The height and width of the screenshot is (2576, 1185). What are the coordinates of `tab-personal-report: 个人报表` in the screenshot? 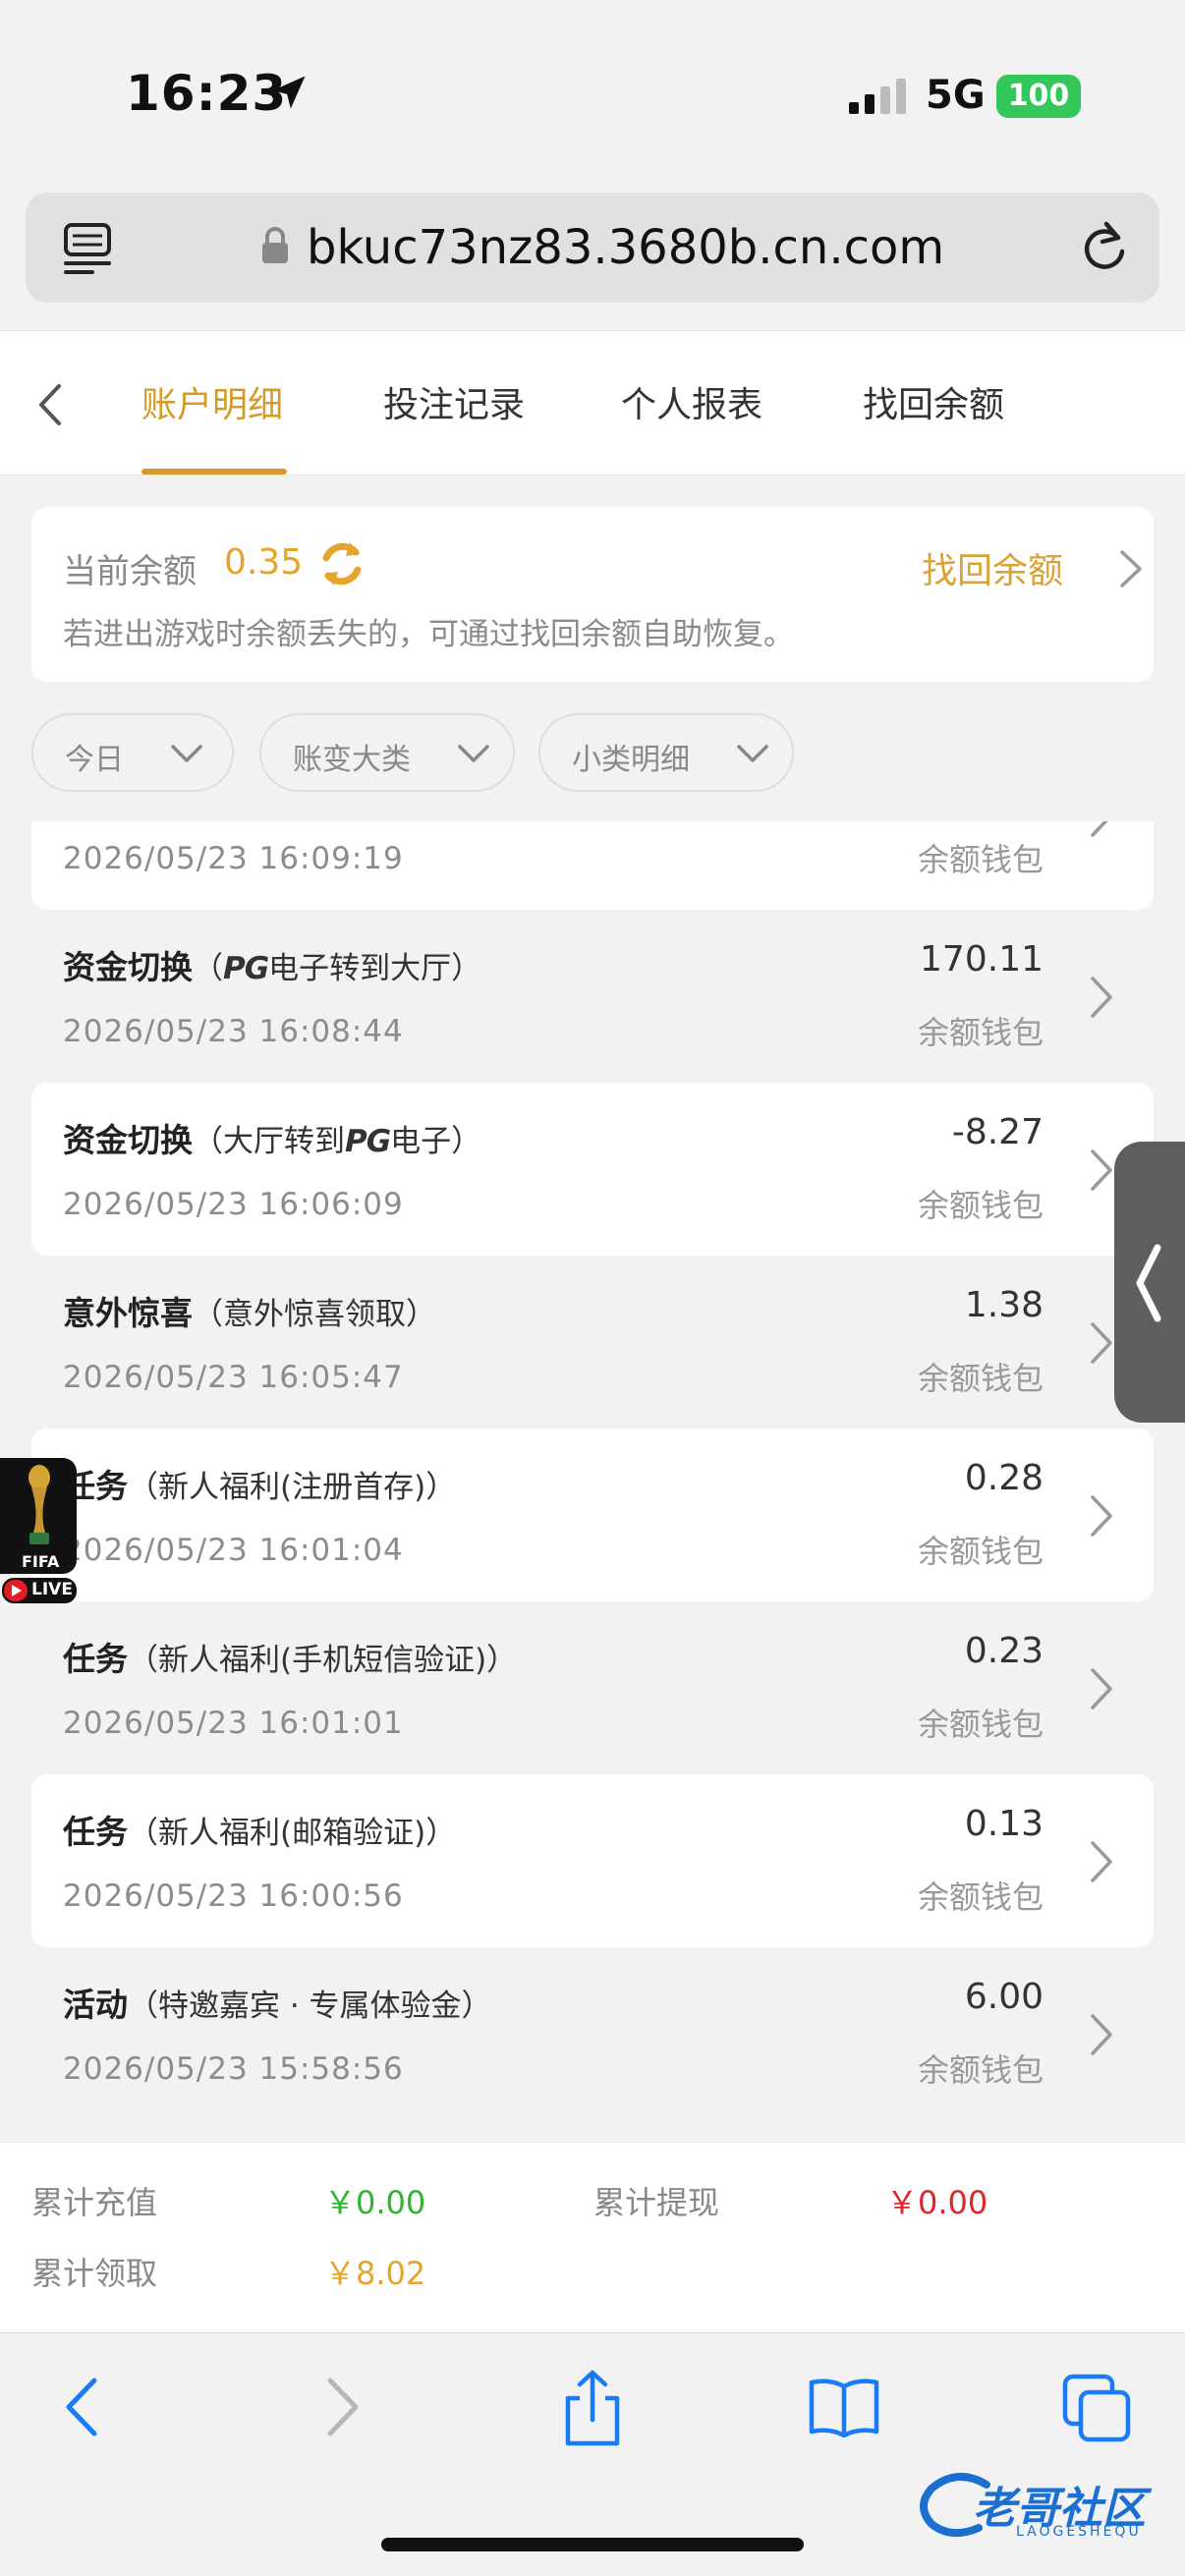 It's located at (691, 401).